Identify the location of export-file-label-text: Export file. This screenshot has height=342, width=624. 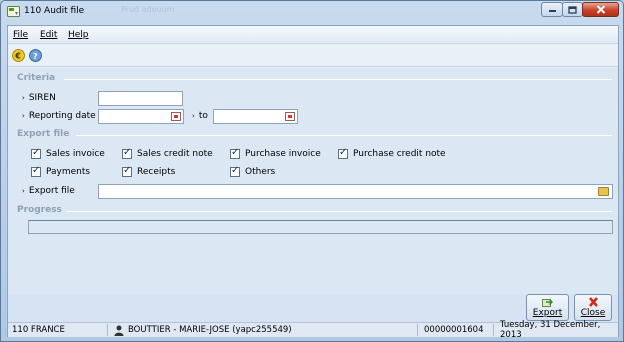
(51, 191).